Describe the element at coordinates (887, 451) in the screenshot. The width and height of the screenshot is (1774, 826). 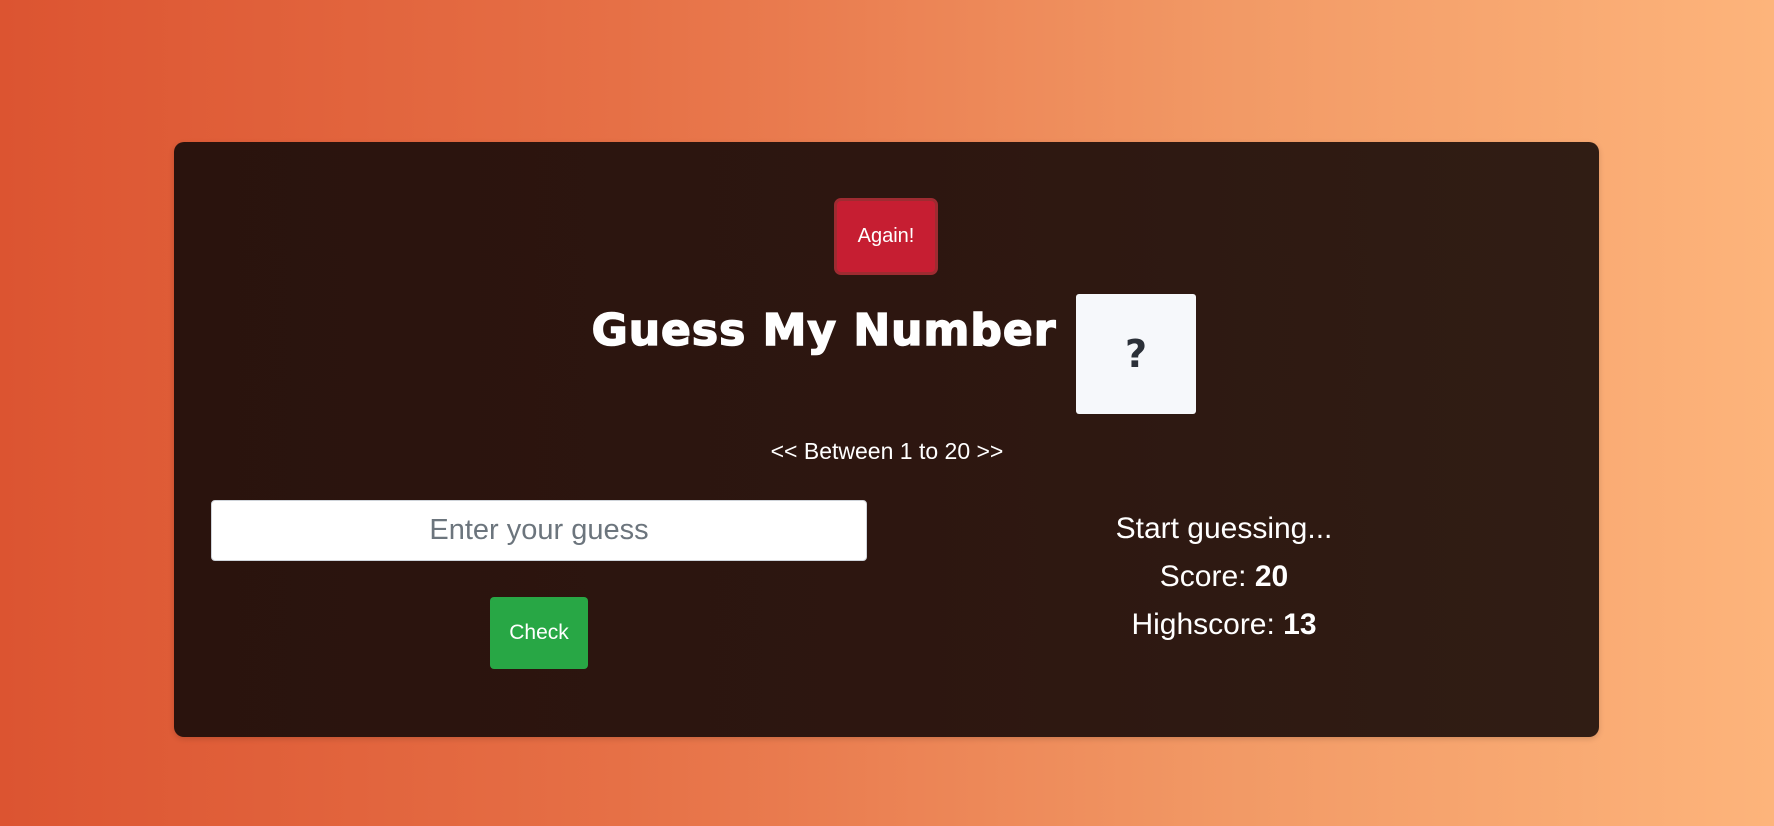
I see `range-hint: << Between 1 to 20 >>` at that location.